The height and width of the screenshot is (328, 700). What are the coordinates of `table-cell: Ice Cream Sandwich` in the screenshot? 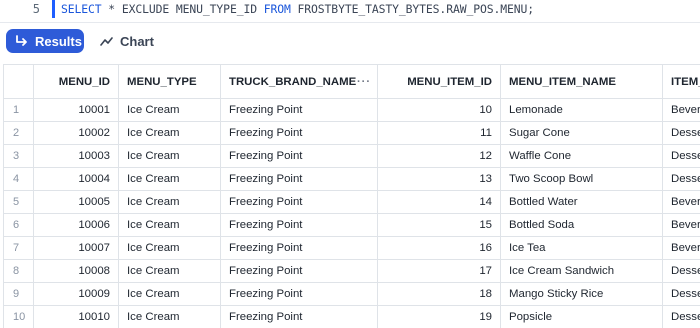 It's located at (581, 271).